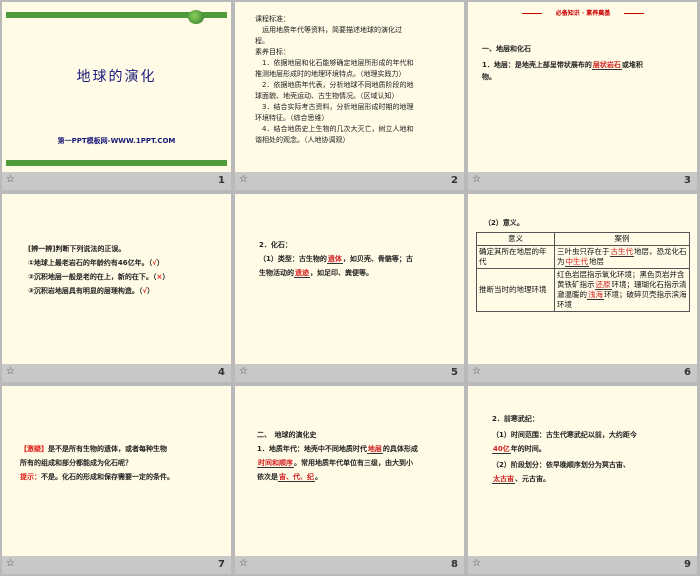 The image size is (700, 576). What do you see at coordinates (334, 107) in the screenshot?
I see `text-line: 3．结合实际考古资料，分析地层形成时期的地理` at bounding box center [334, 107].